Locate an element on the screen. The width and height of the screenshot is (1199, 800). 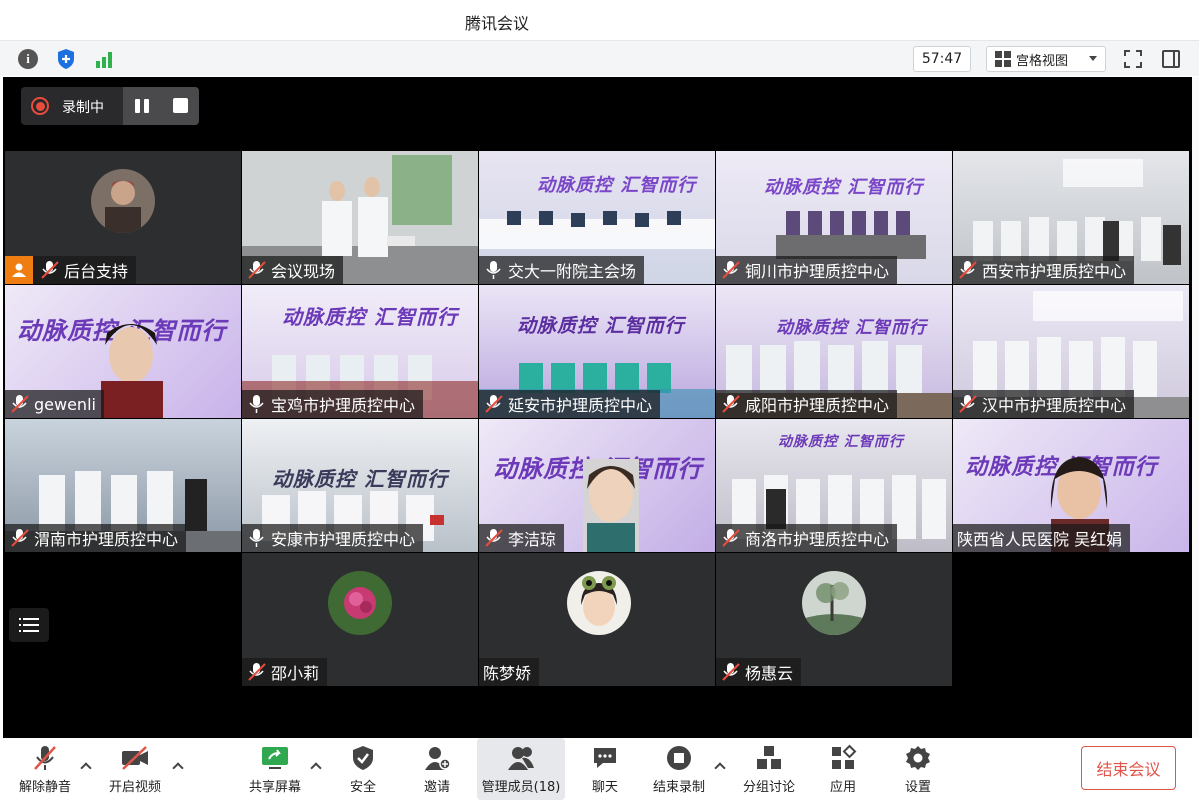
record-icon is located at coordinates (40, 106).